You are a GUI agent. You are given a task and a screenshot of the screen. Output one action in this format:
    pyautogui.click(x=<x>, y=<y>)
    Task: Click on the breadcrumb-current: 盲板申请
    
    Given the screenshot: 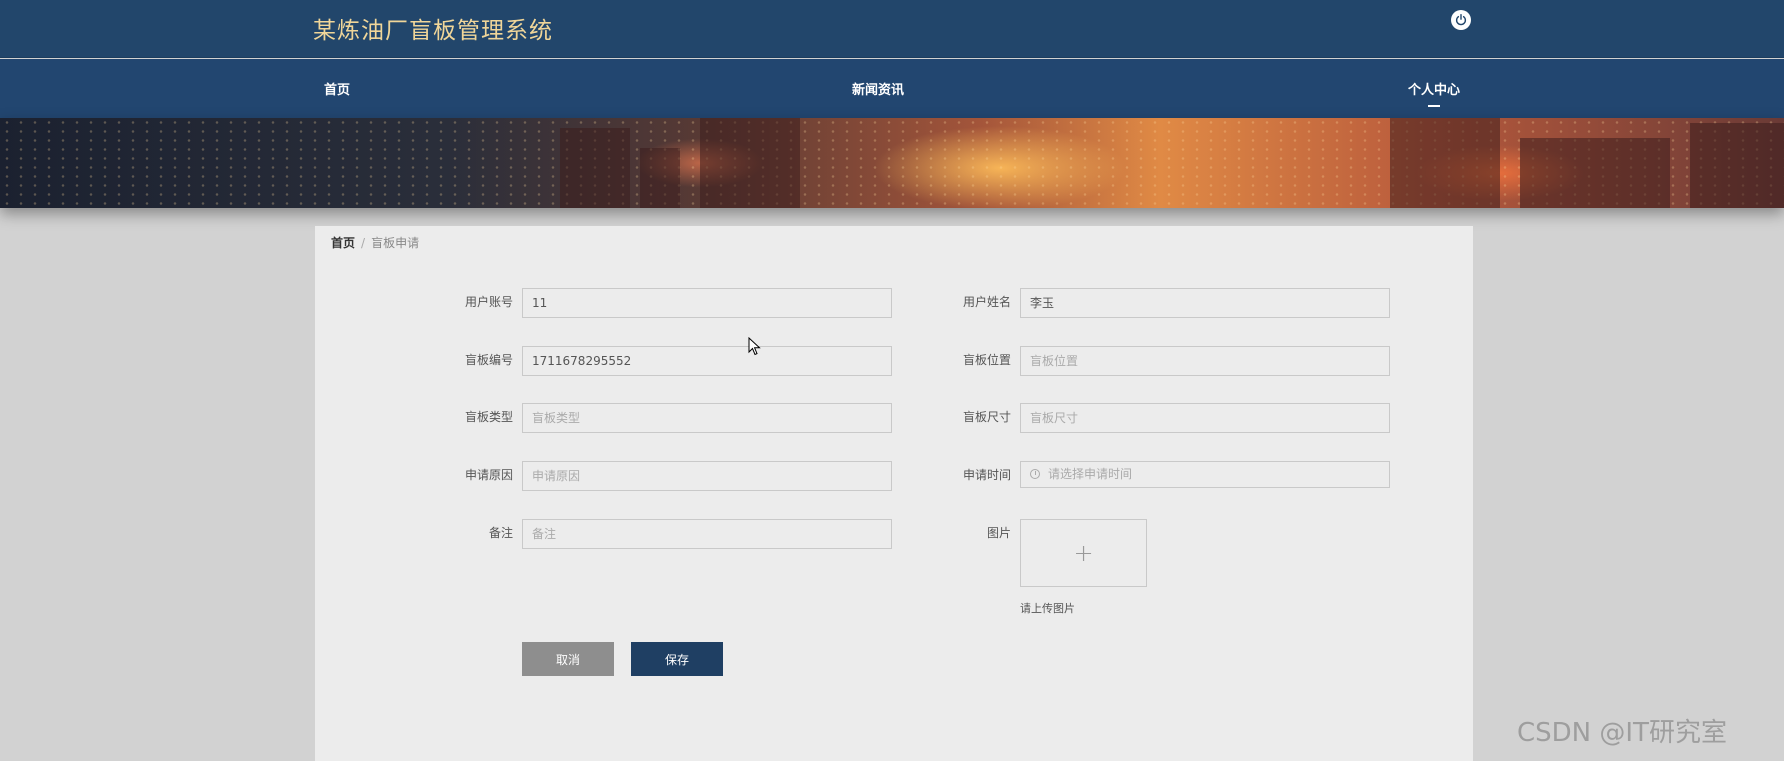 What is the action you would take?
    pyautogui.click(x=395, y=243)
    